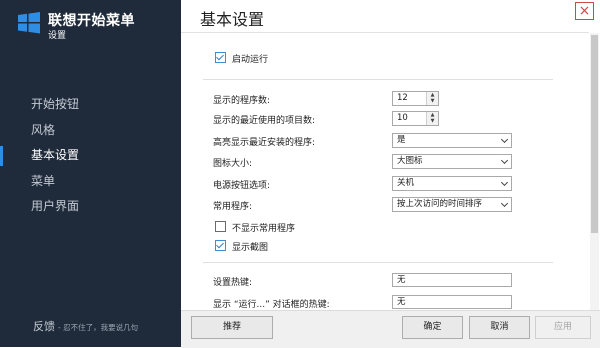 The height and width of the screenshot is (348, 600). I want to click on sidebar-item-label: 菜单, so click(43, 180).